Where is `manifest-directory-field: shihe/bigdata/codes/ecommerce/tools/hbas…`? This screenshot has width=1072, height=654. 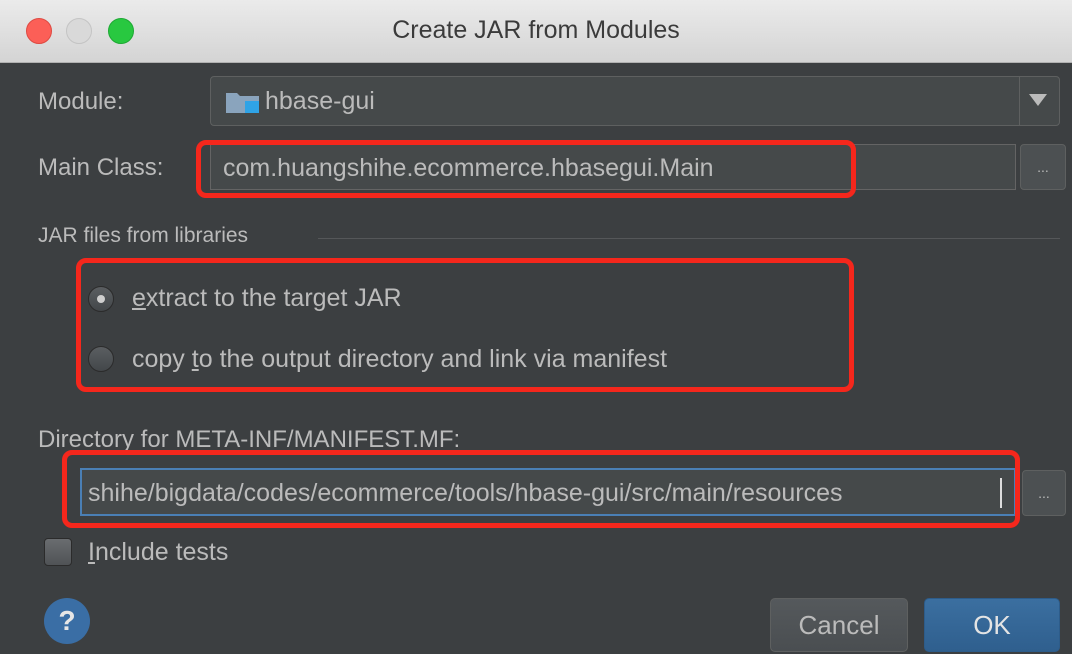 manifest-directory-field: shihe/bigdata/codes/ecommerce/tools/hbas… is located at coordinates (548, 492).